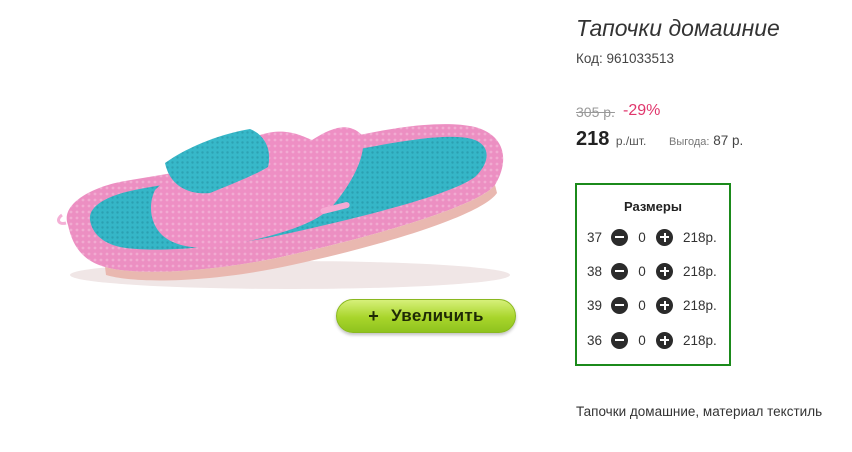 This screenshot has height=452, width=852. Describe the element at coordinates (625, 58) in the screenshot. I see `product-code: Код: 961033513` at that location.